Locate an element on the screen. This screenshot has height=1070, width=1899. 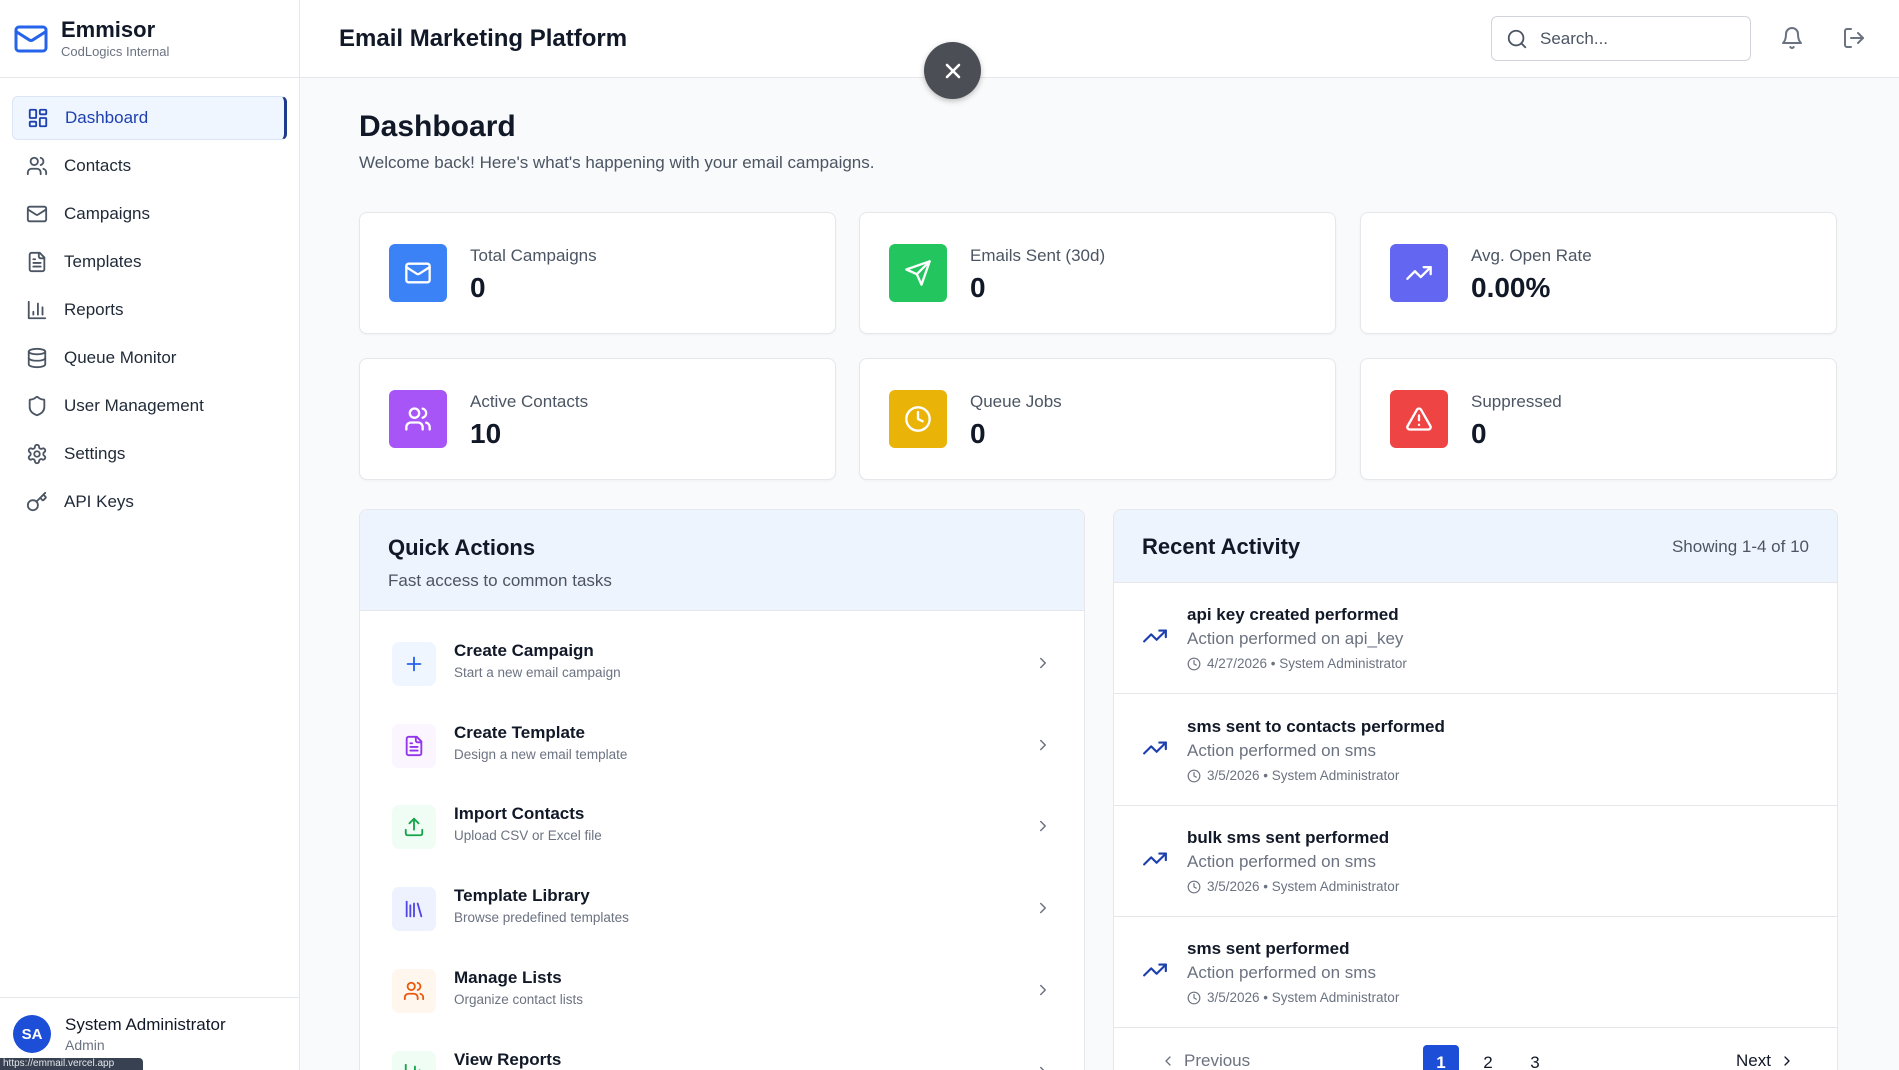
sidebar-item-reports: Reports is located at coordinates (149, 310).